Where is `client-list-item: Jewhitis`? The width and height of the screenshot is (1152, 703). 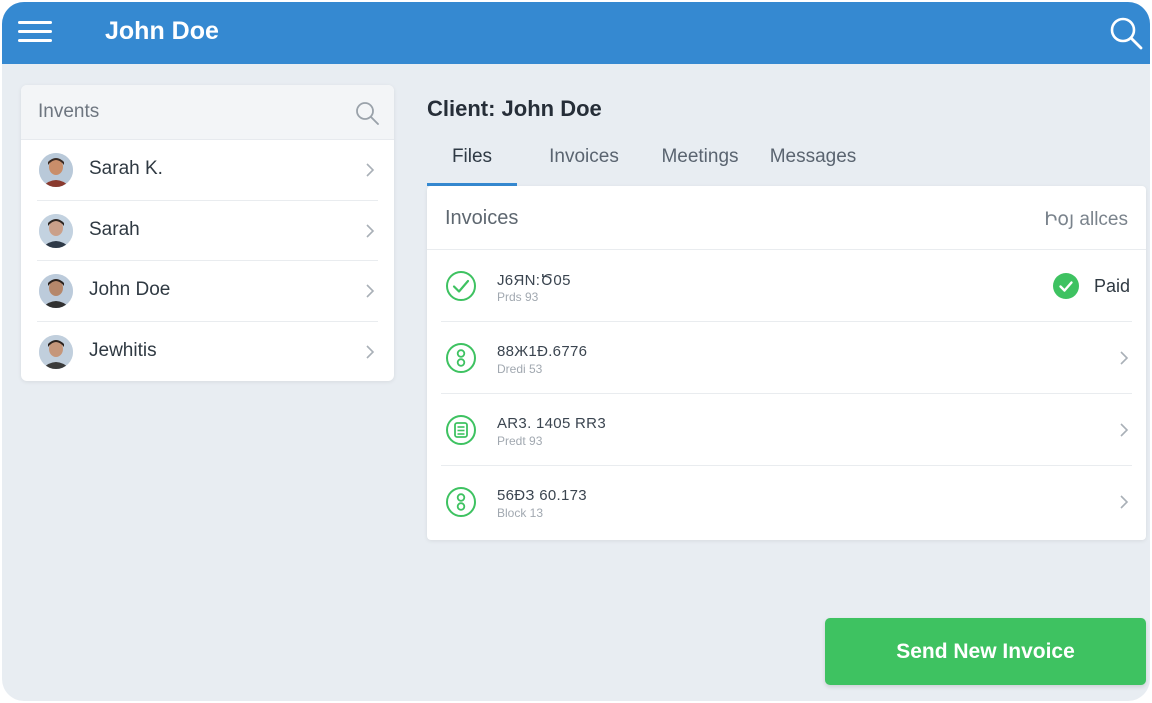 client-list-item: Jewhitis is located at coordinates (207, 352).